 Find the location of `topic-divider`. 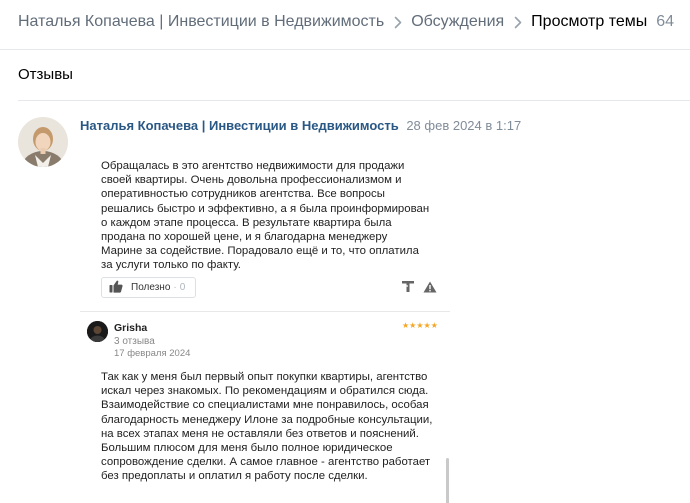

topic-divider is located at coordinates (354, 100).